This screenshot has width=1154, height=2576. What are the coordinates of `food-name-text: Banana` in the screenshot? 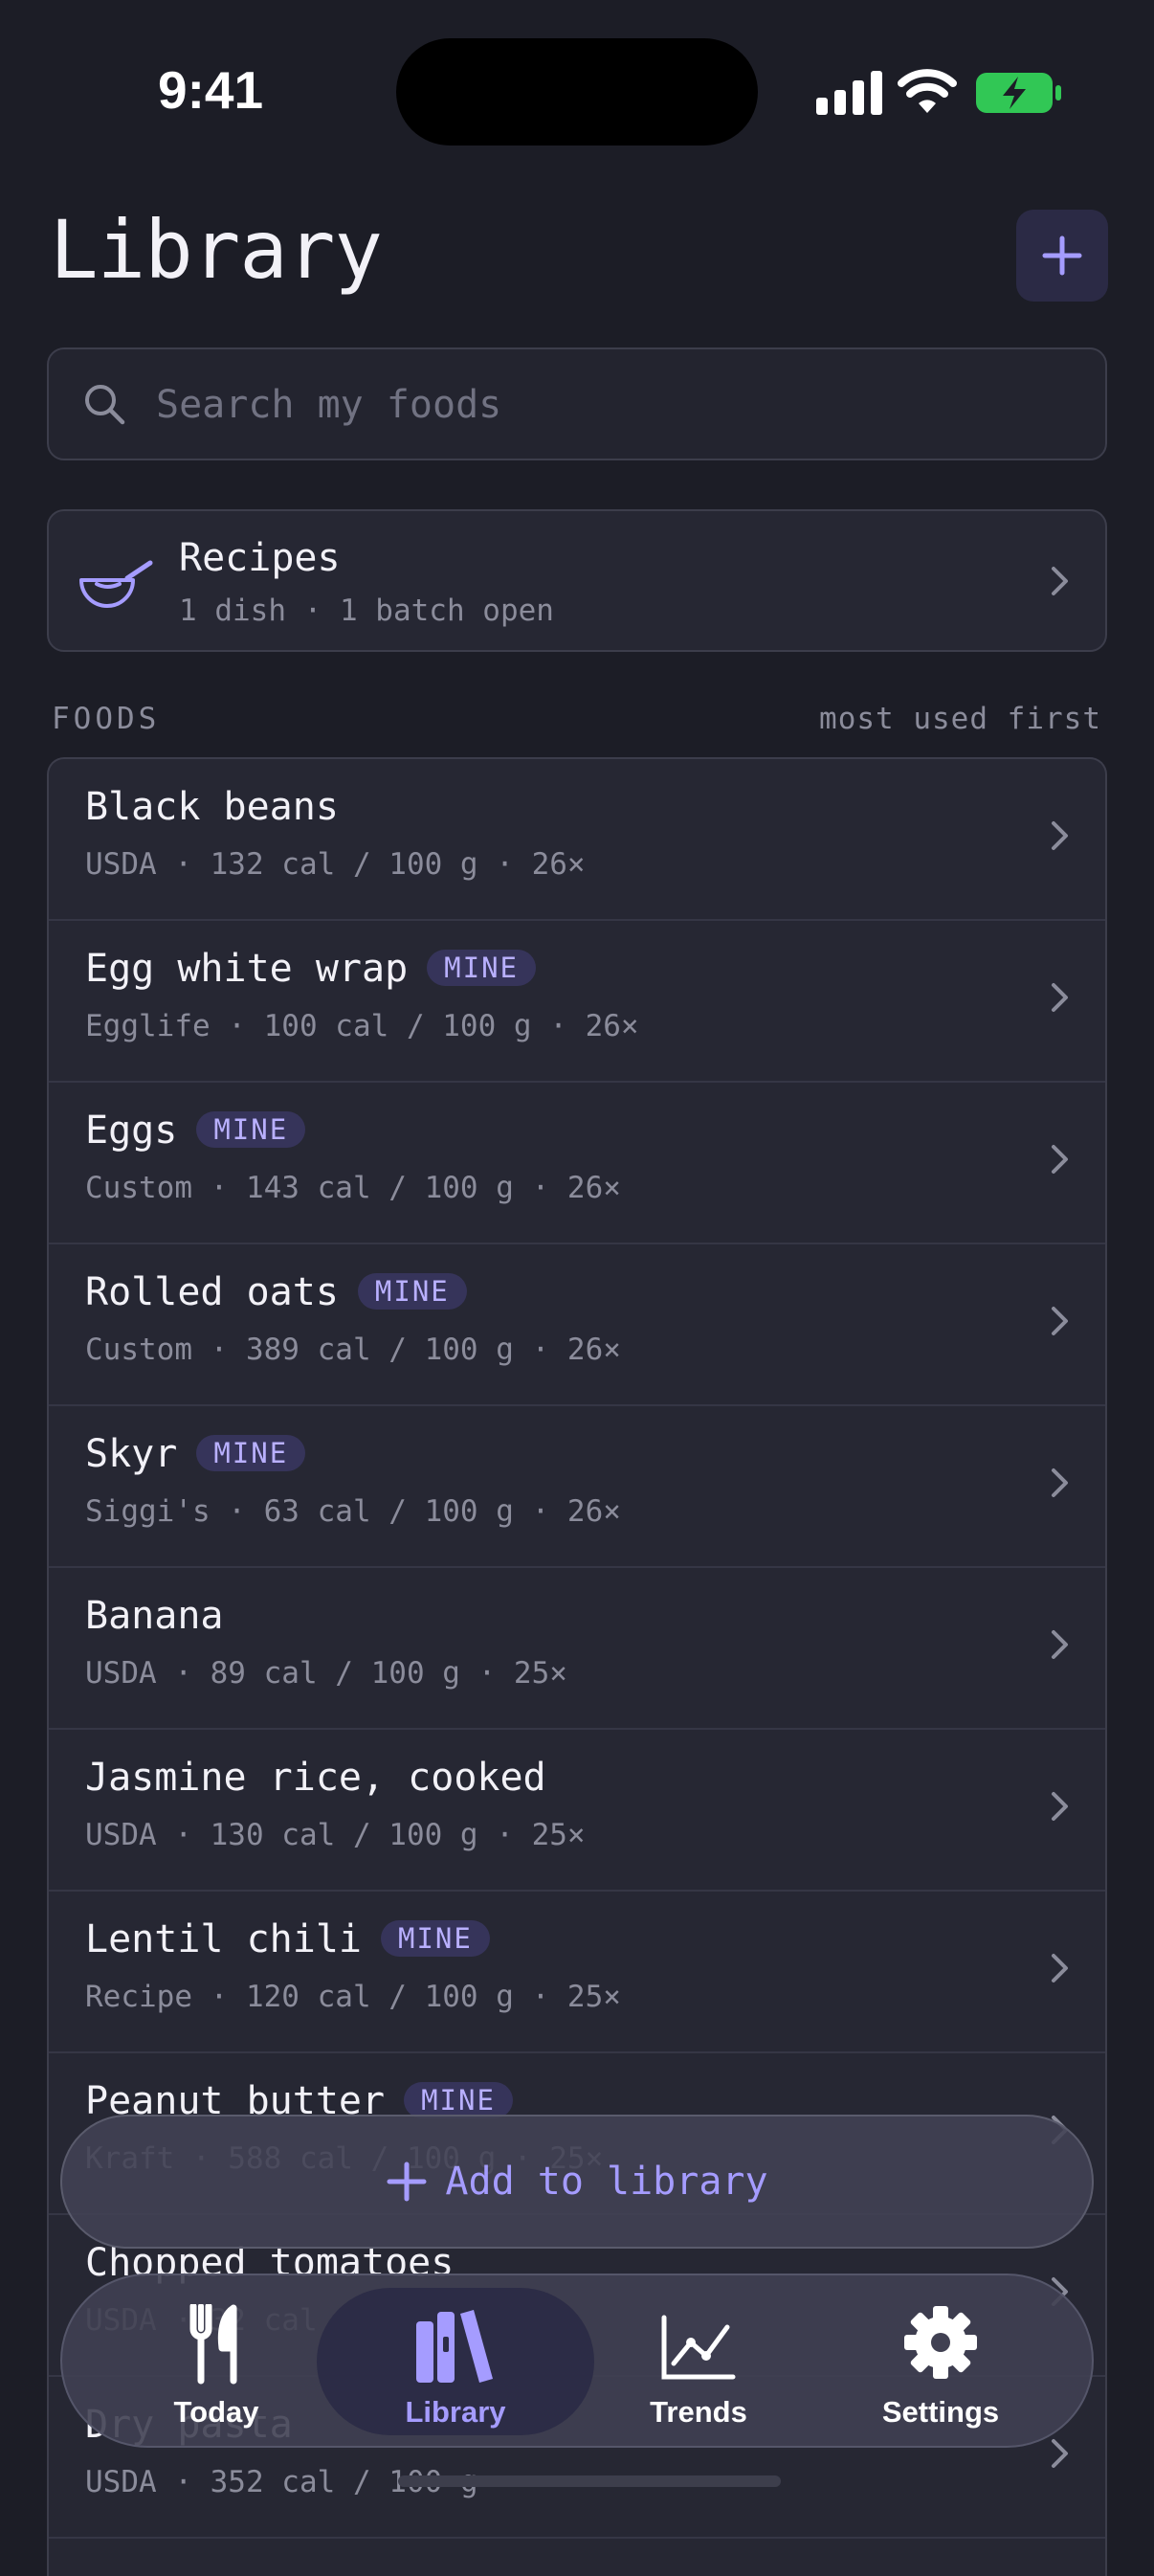 It's located at (154, 1616).